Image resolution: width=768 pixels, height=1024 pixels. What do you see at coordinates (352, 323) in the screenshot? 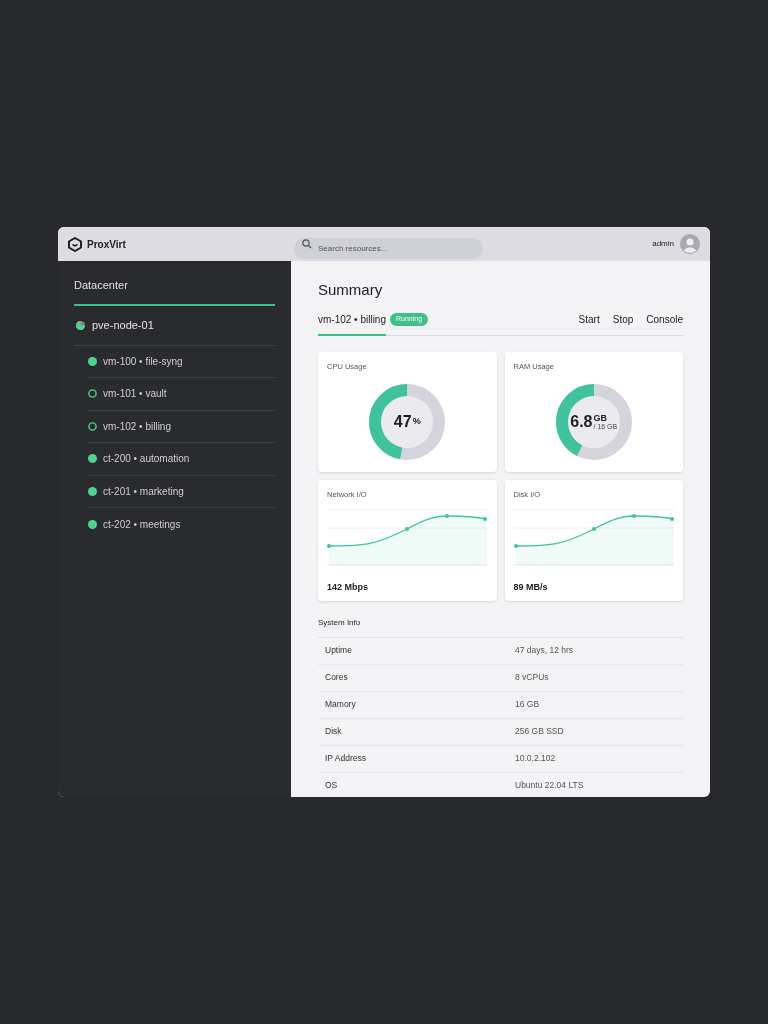
I see `vm-tab: vm-102 • billing` at bounding box center [352, 323].